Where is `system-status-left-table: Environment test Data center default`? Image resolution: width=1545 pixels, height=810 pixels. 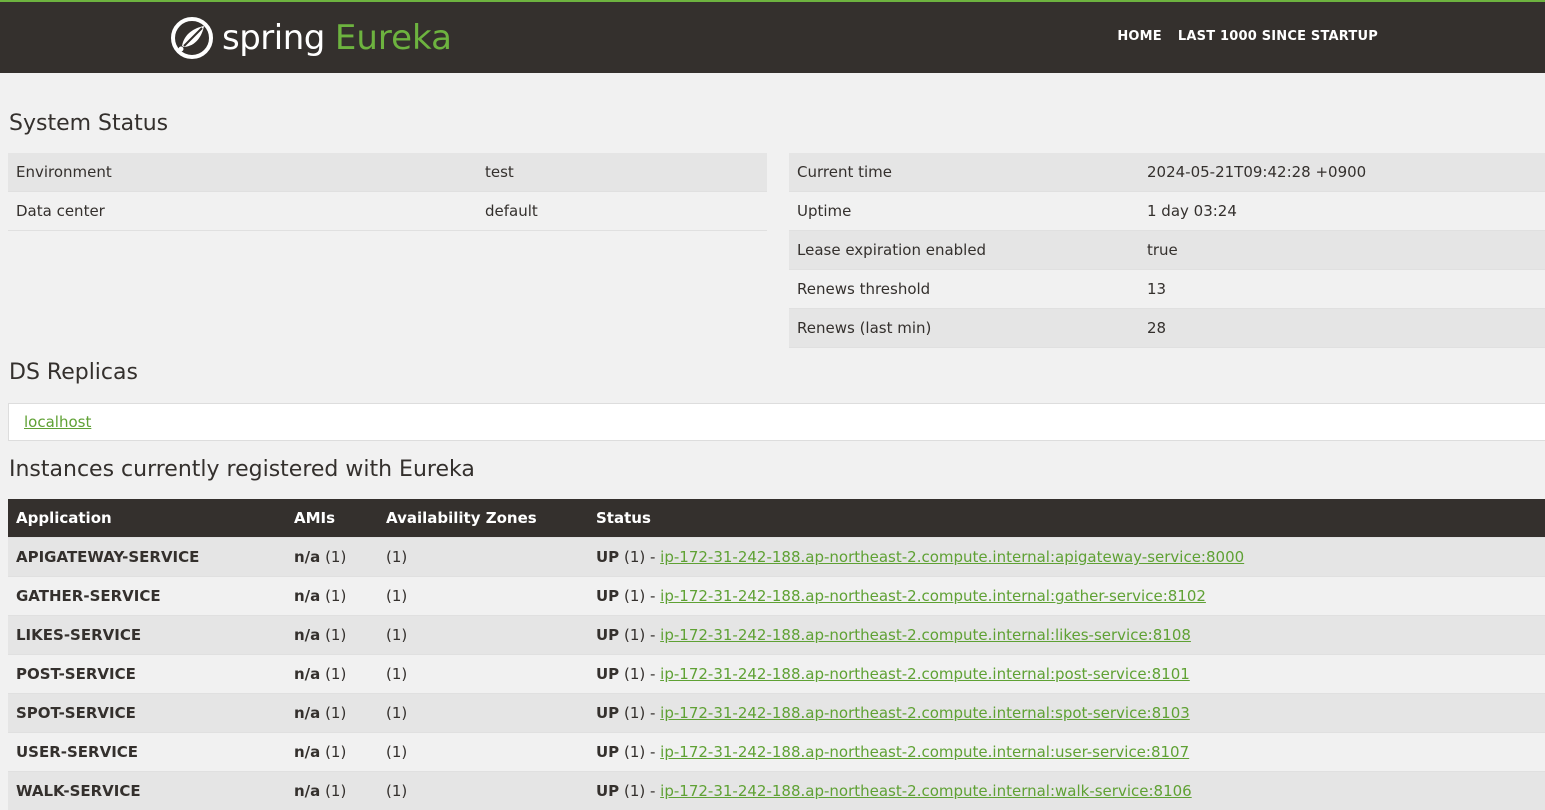 system-status-left-table: Environment test Data center default is located at coordinates (387, 192).